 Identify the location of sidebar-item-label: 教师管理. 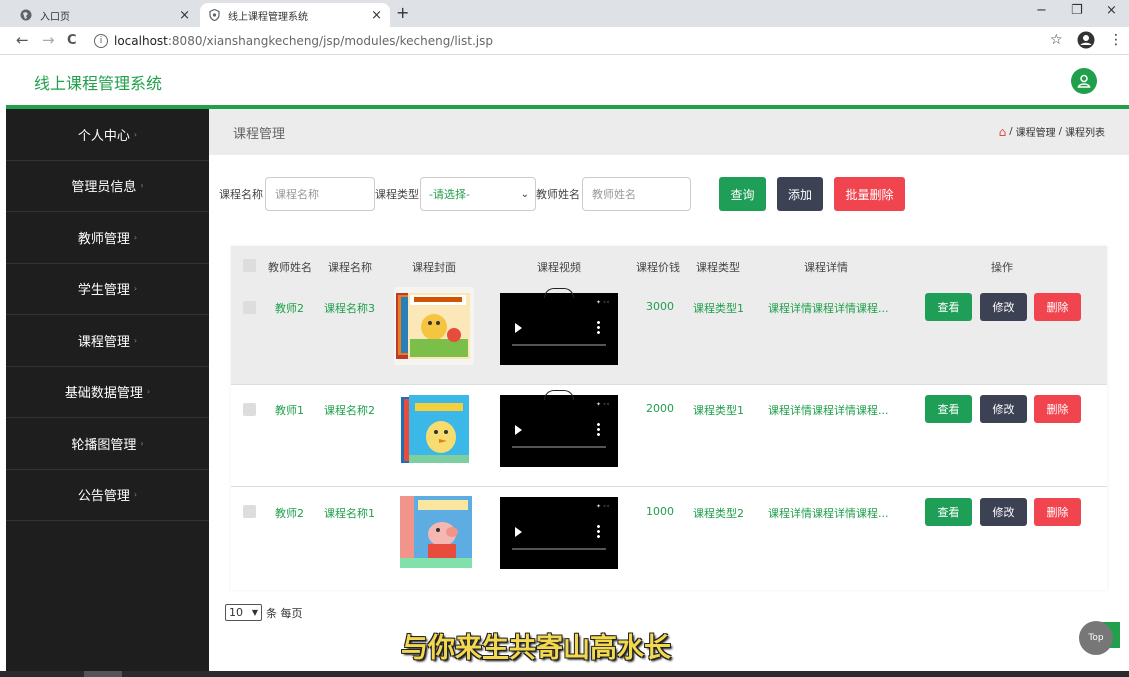
(103, 239).